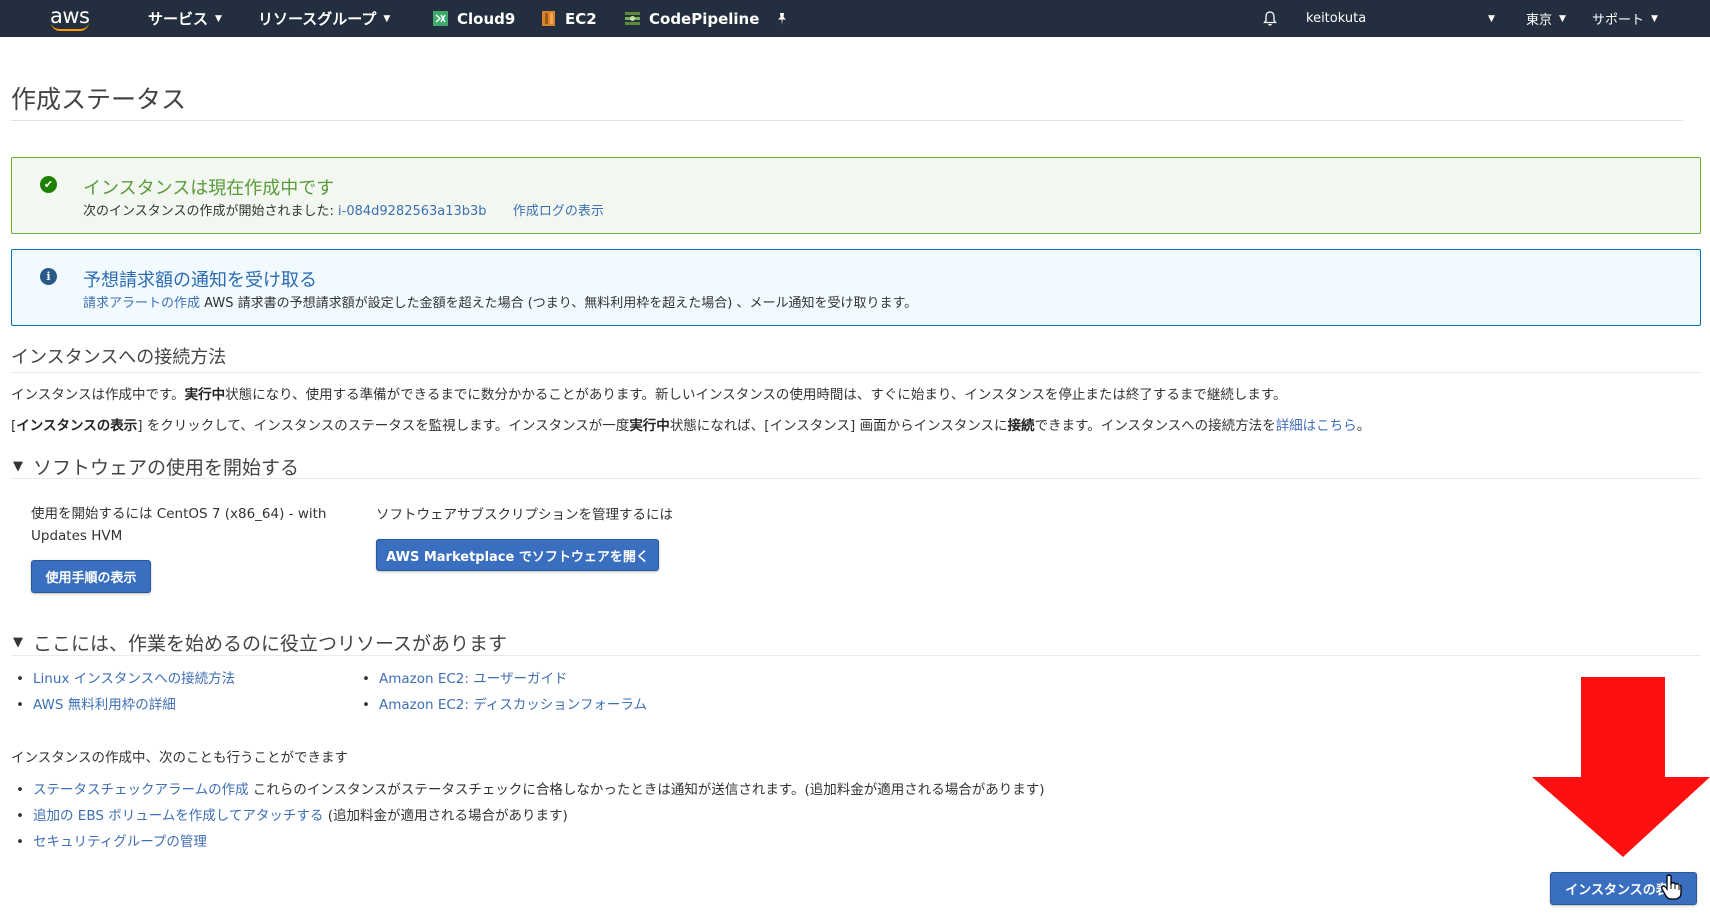 This screenshot has width=1710, height=915. Describe the element at coordinates (48, 184) in the screenshot. I see `check-circle-icon: ✔` at that location.